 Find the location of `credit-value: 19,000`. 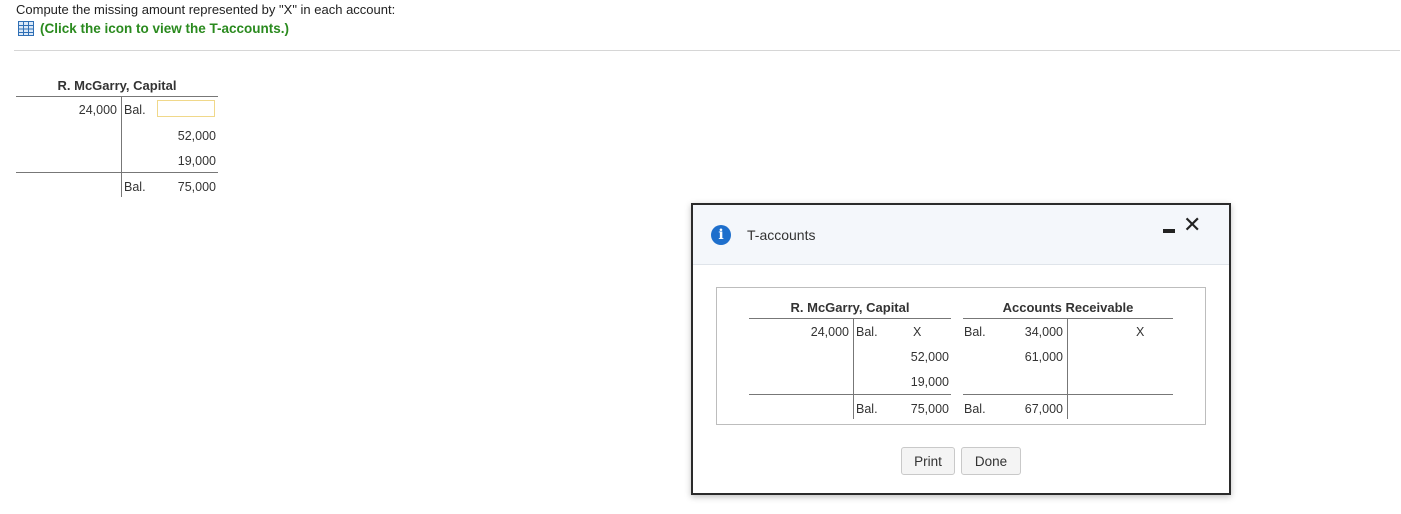

credit-value: 19,000 is located at coordinates (196, 161).